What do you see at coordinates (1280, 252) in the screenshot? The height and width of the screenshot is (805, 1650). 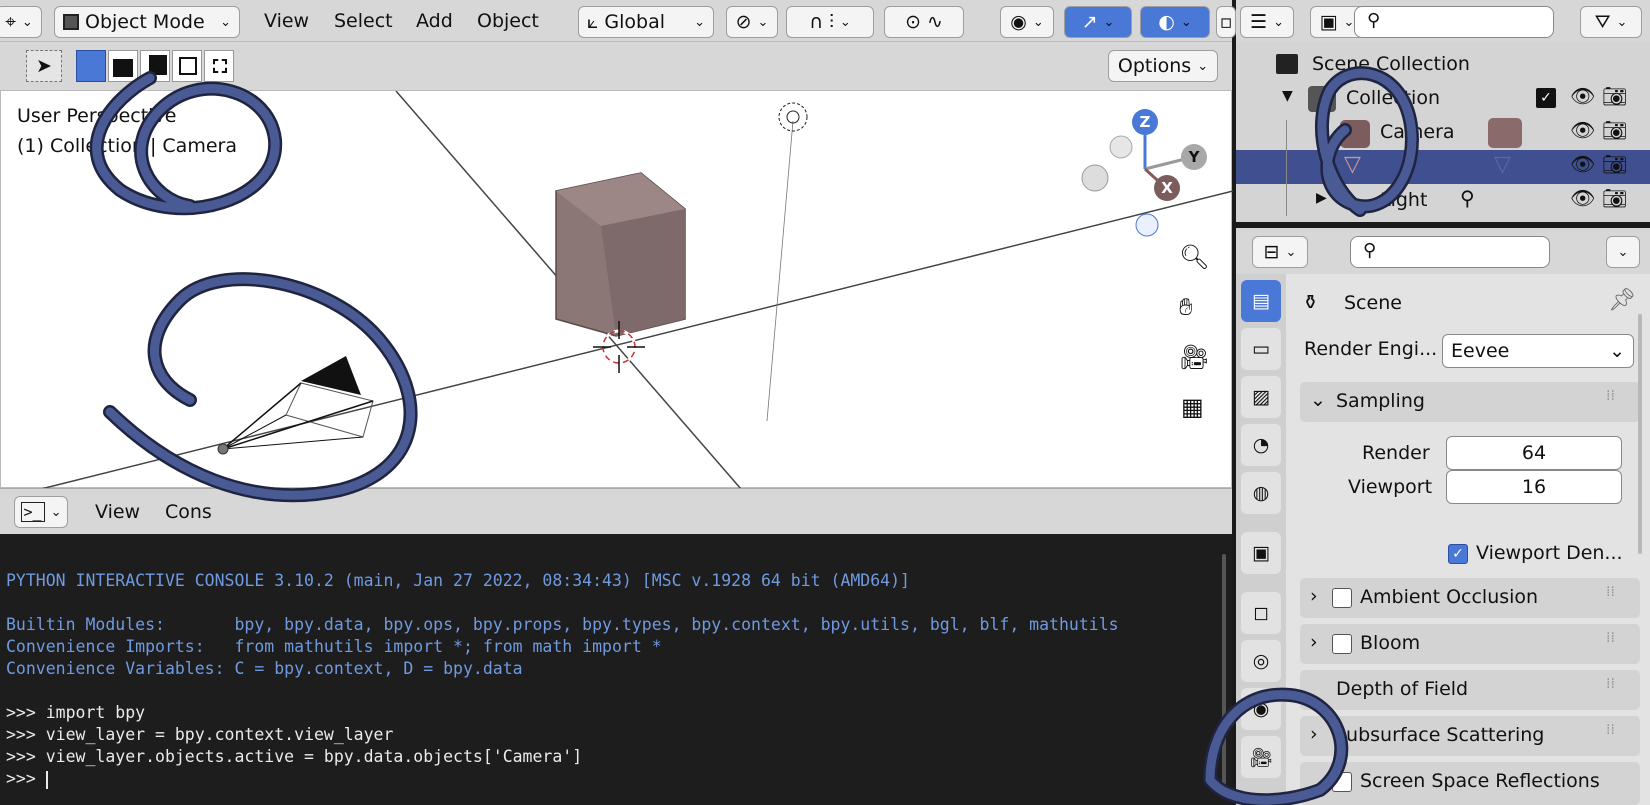 I see `properties-editor-type-button: ⊟ ⌄` at bounding box center [1280, 252].